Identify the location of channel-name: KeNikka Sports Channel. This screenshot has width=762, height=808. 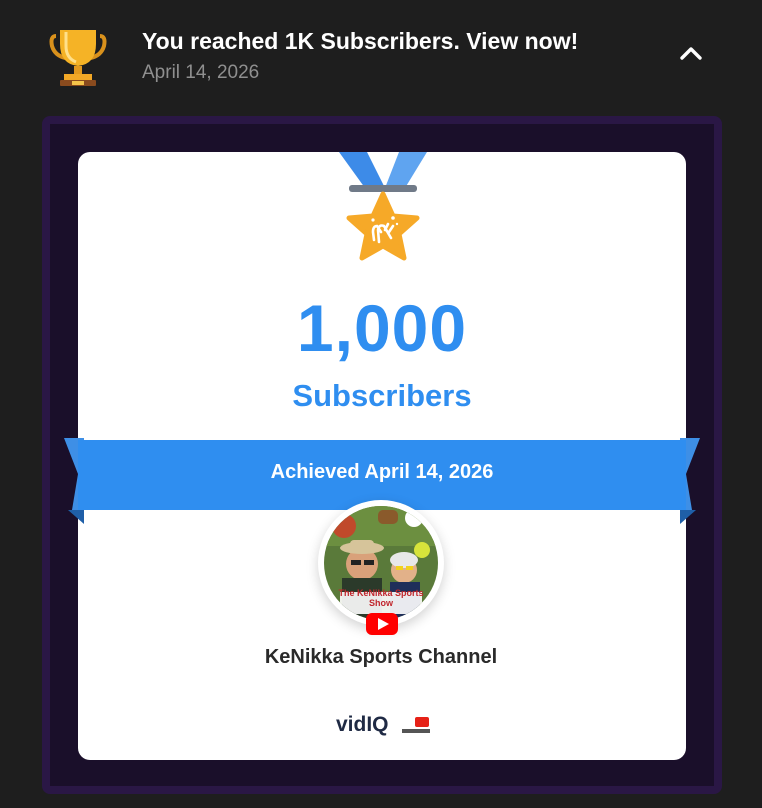
(381, 657).